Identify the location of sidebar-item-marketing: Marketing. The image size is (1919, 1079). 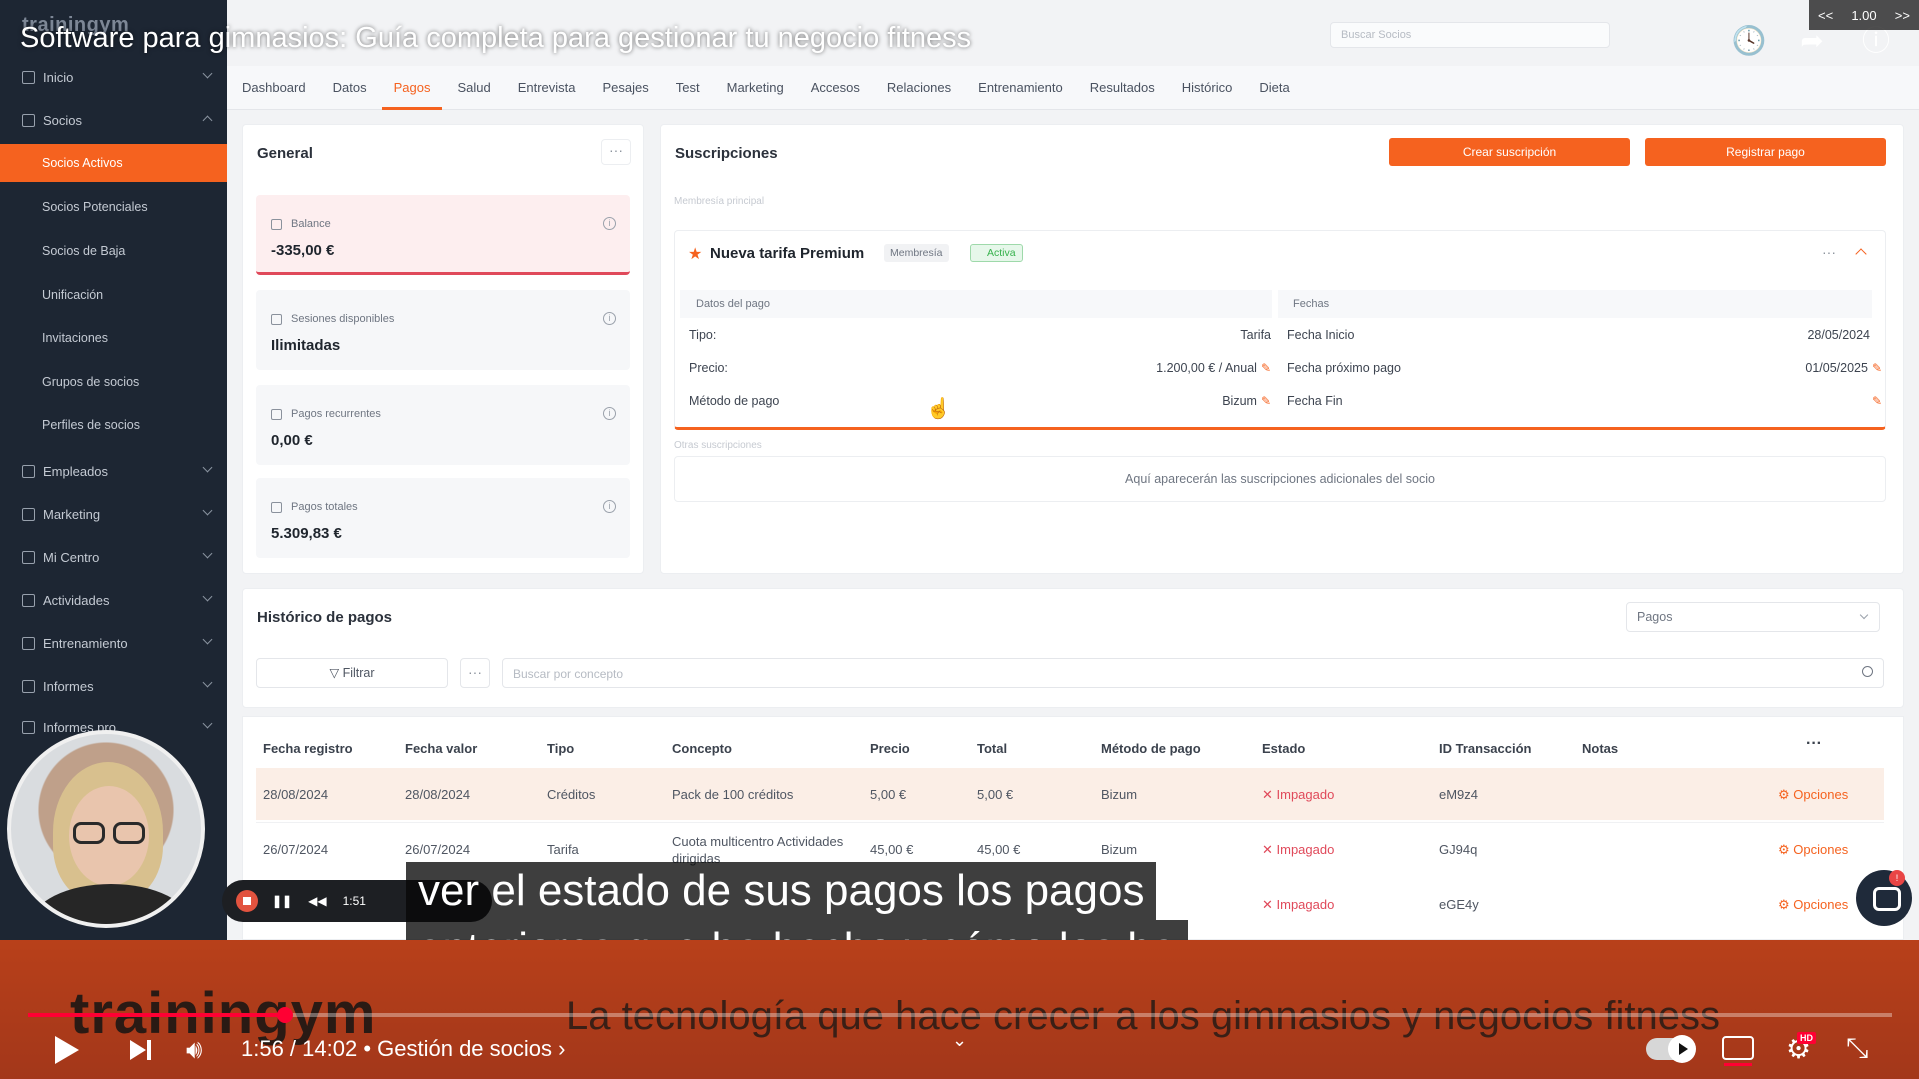
(113, 514).